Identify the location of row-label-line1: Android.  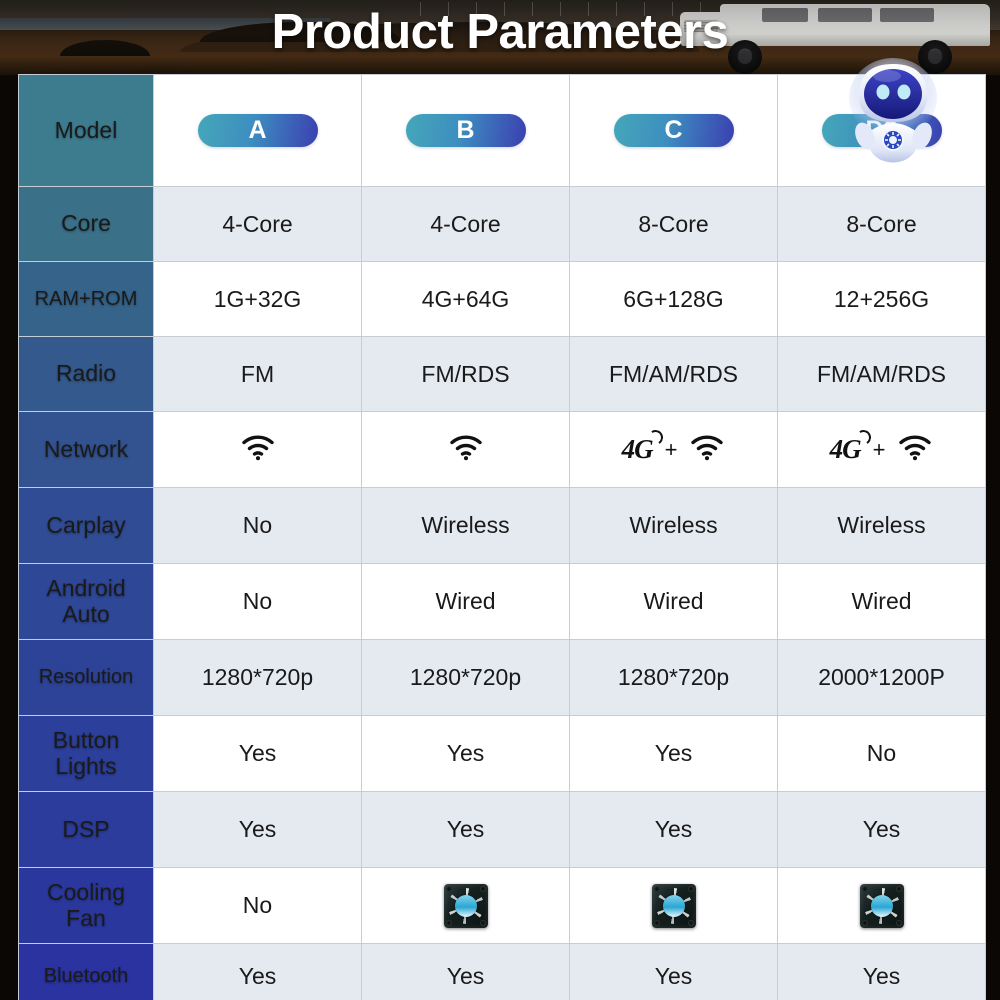
(86, 587).